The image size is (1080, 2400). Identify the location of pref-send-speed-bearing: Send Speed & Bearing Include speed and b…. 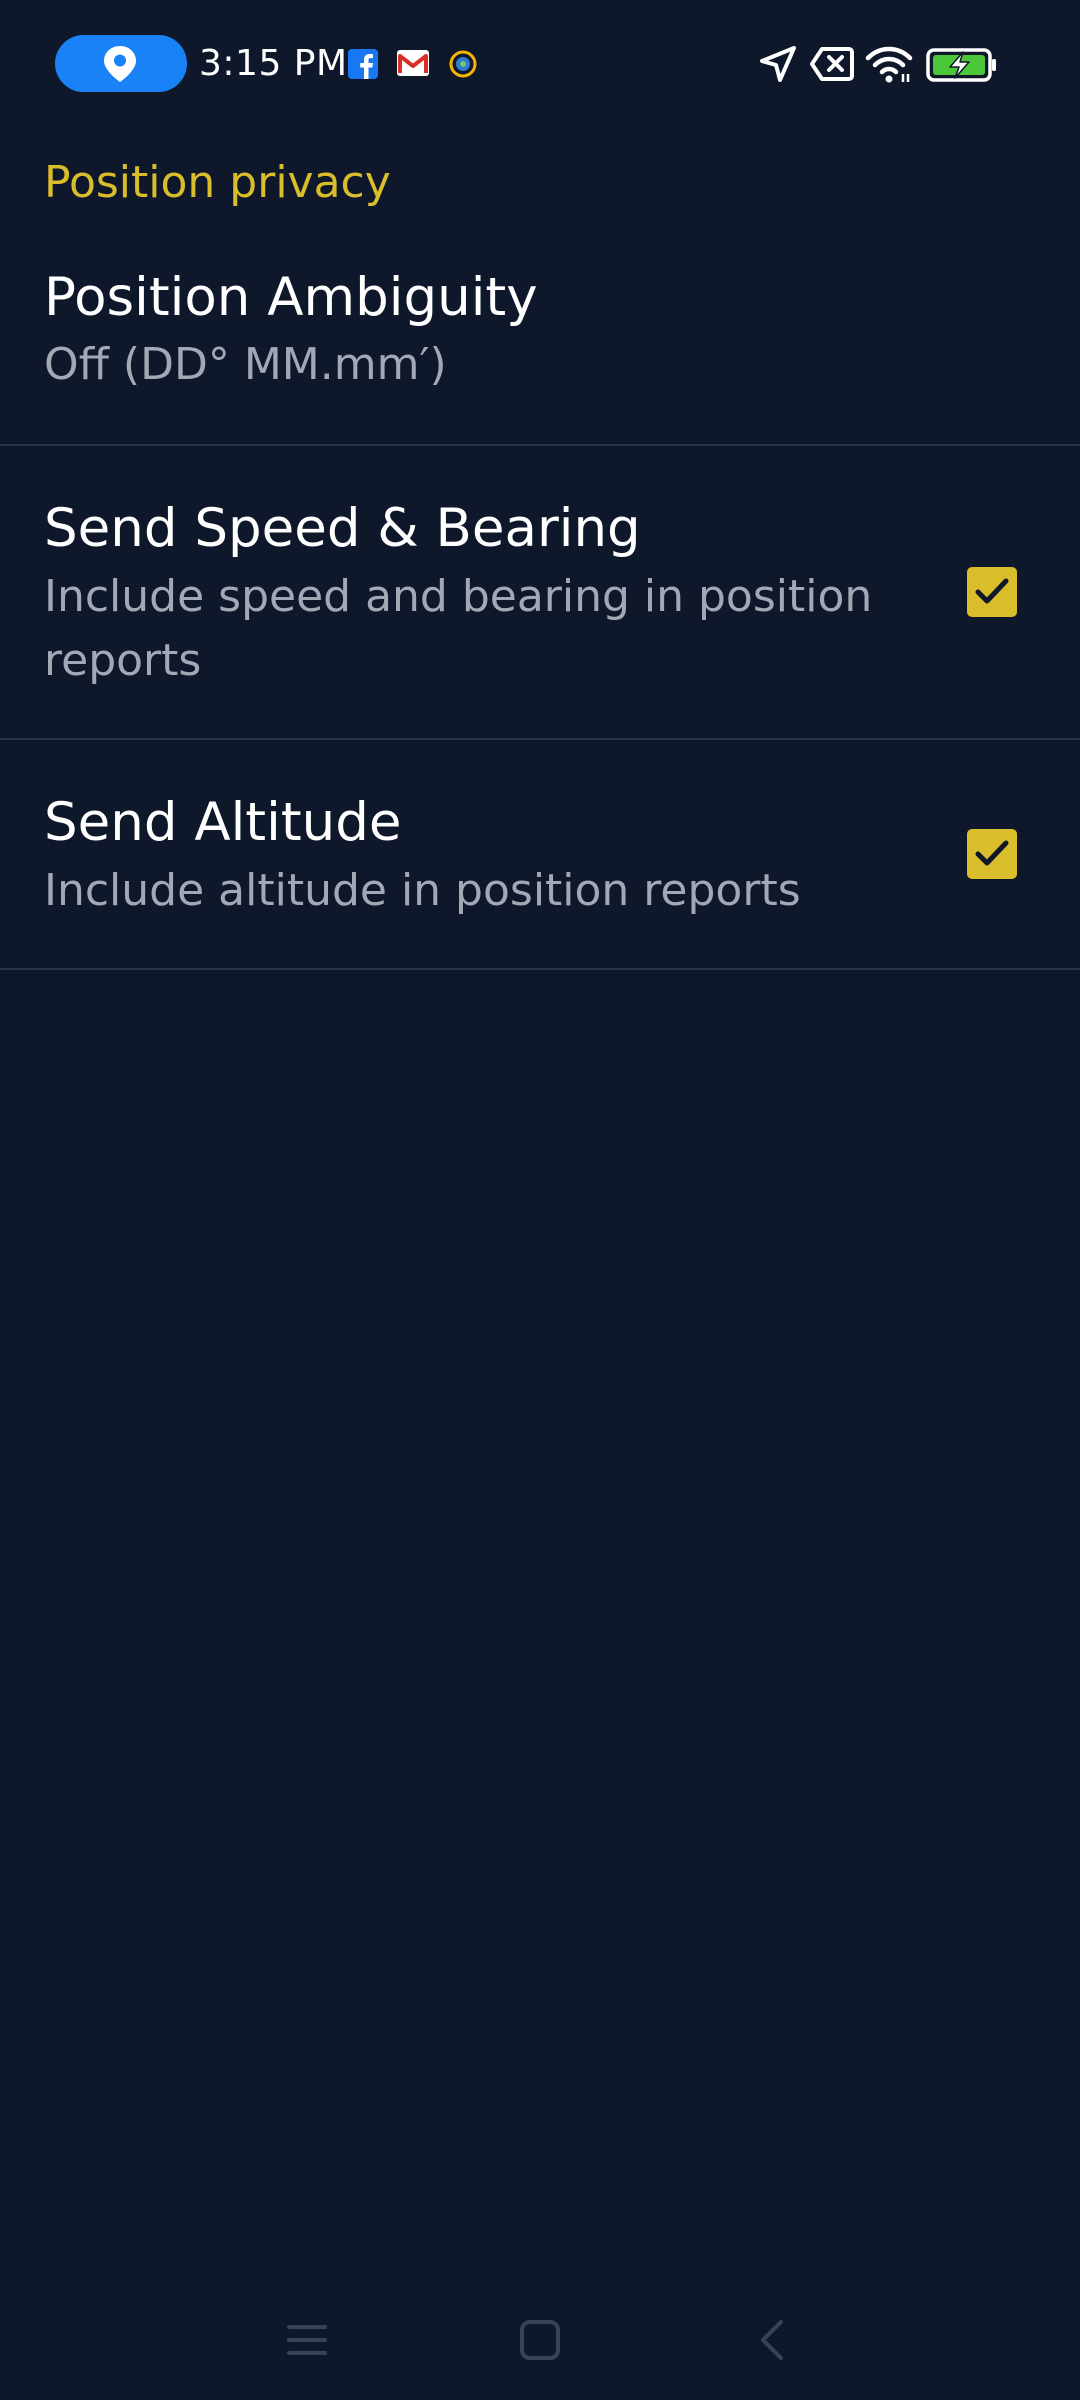
(540, 592).